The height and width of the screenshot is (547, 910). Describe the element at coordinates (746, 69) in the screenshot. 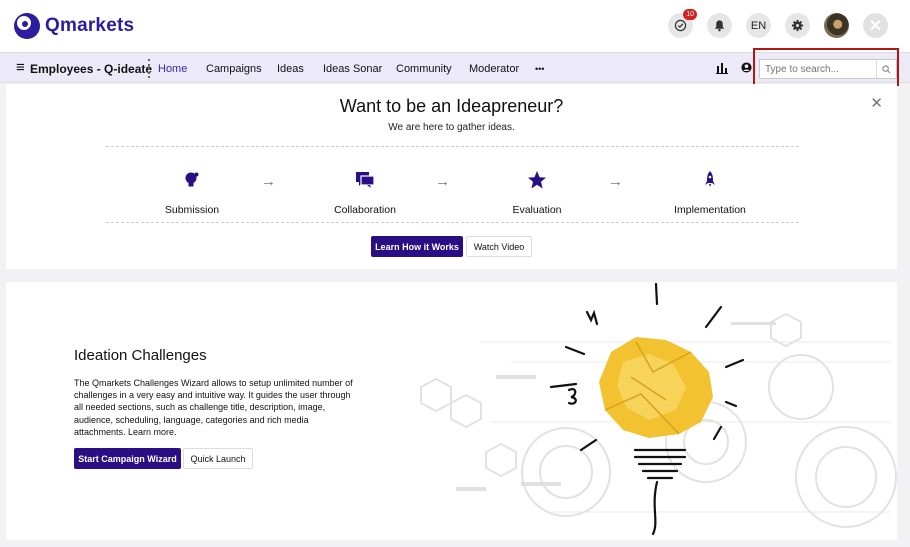

I see `user-circle-icon` at that location.